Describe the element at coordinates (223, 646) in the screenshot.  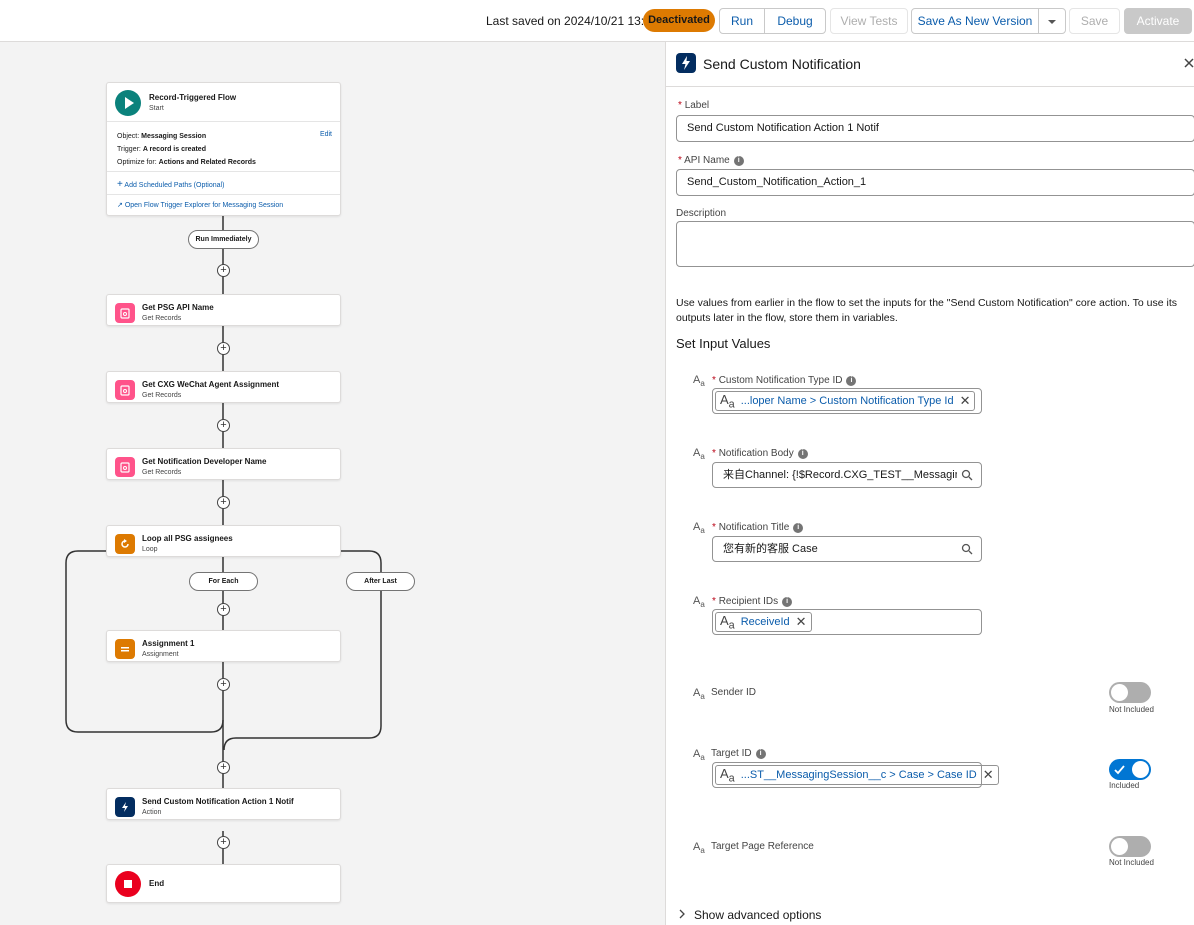
I see `assignment-node: Assignment 1 Assignment` at that location.